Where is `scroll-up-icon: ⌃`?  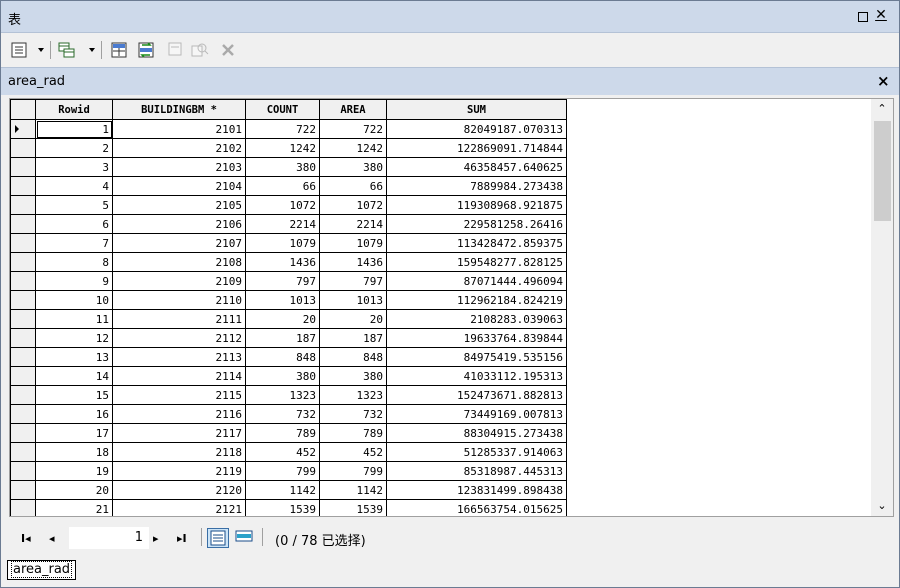 scroll-up-icon: ⌃ is located at coordinates (882, 109).